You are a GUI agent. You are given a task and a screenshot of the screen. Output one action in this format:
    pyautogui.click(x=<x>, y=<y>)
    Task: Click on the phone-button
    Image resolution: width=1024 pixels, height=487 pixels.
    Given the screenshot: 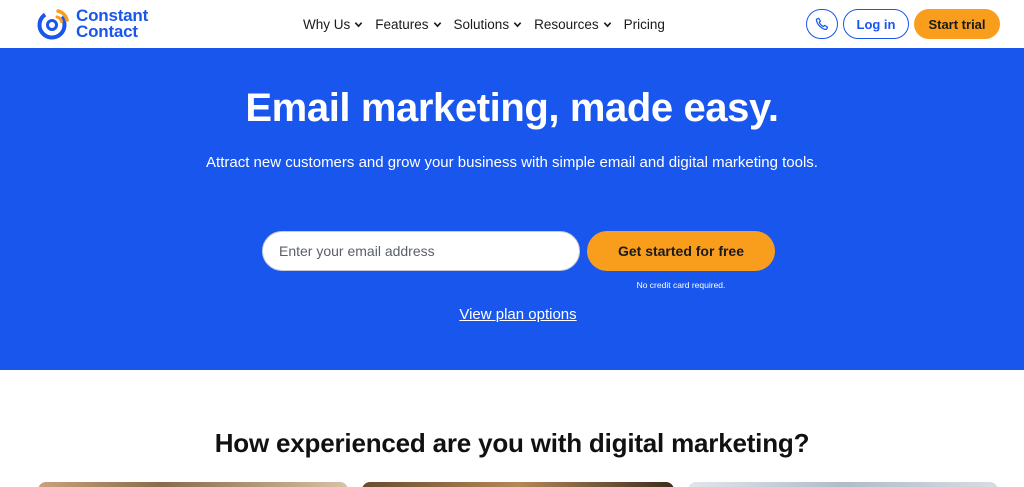 What is the action you would take?
    pyautogui.click(x=822, y=24)
    